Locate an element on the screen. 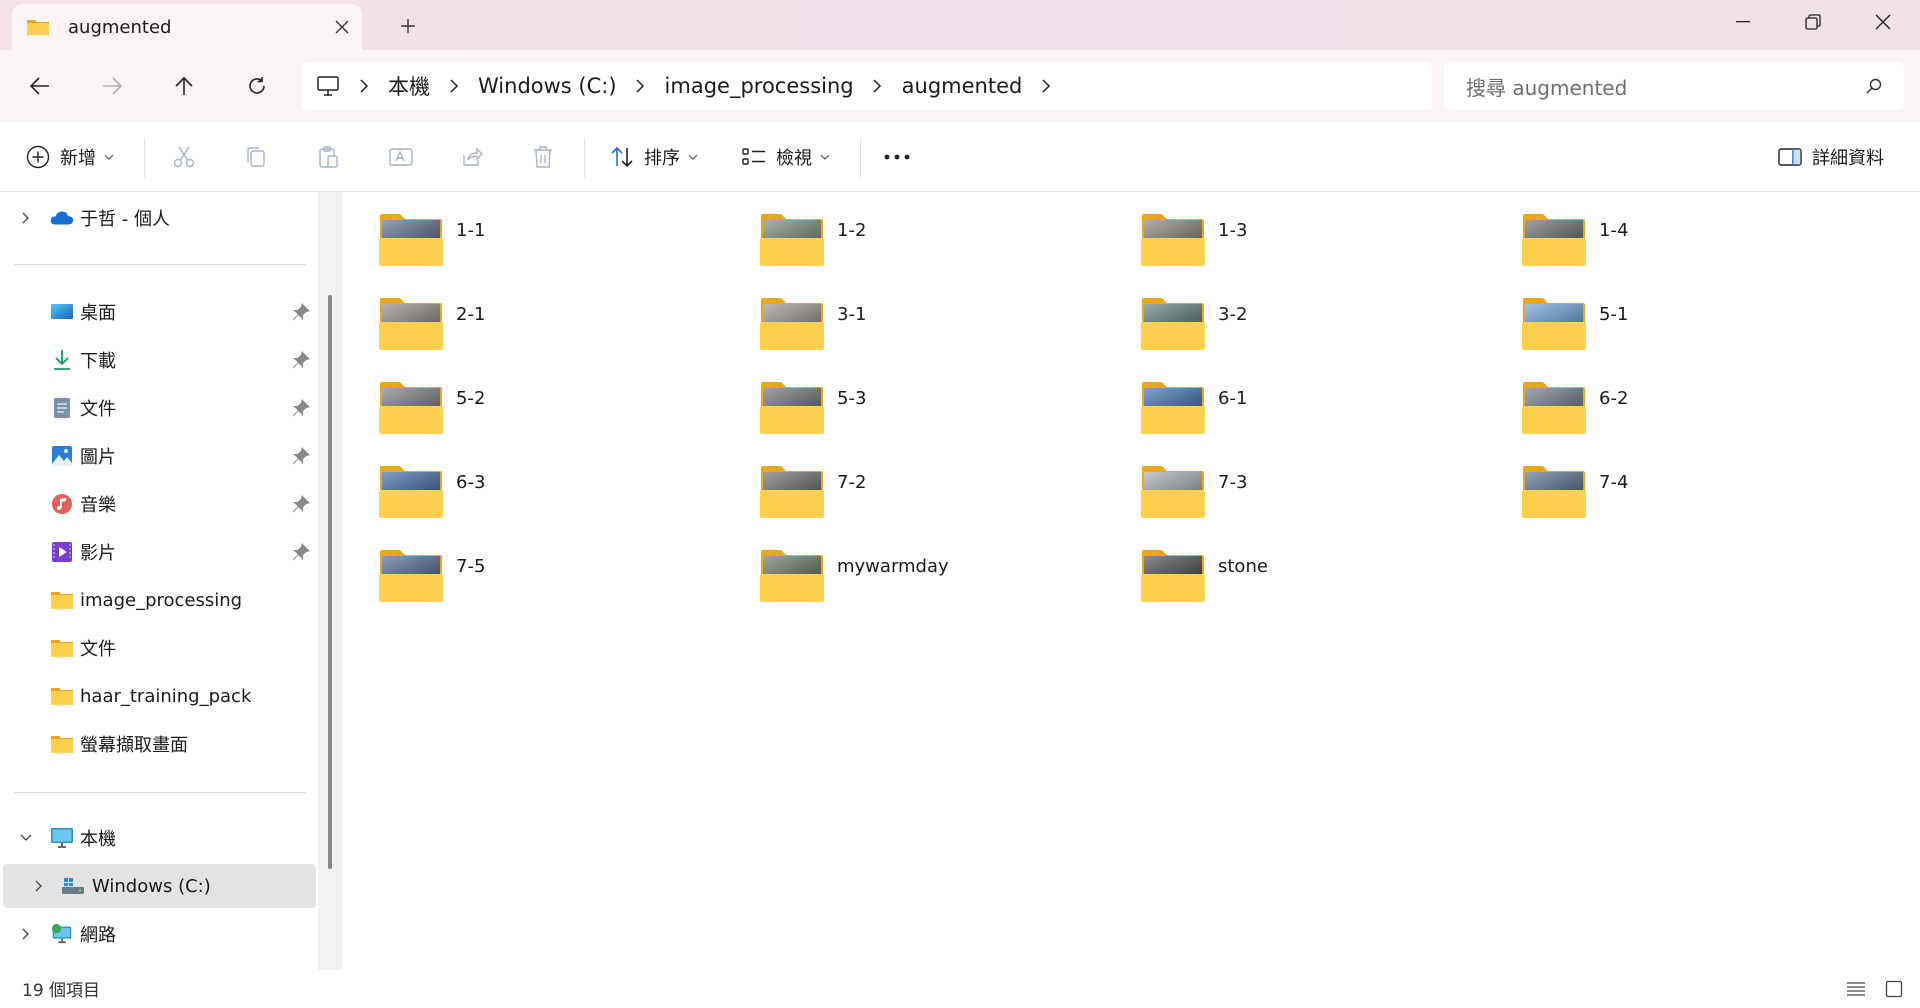 This screenshot has width=1920, height=1008. more-options-button is located at coordinates (897, 157).